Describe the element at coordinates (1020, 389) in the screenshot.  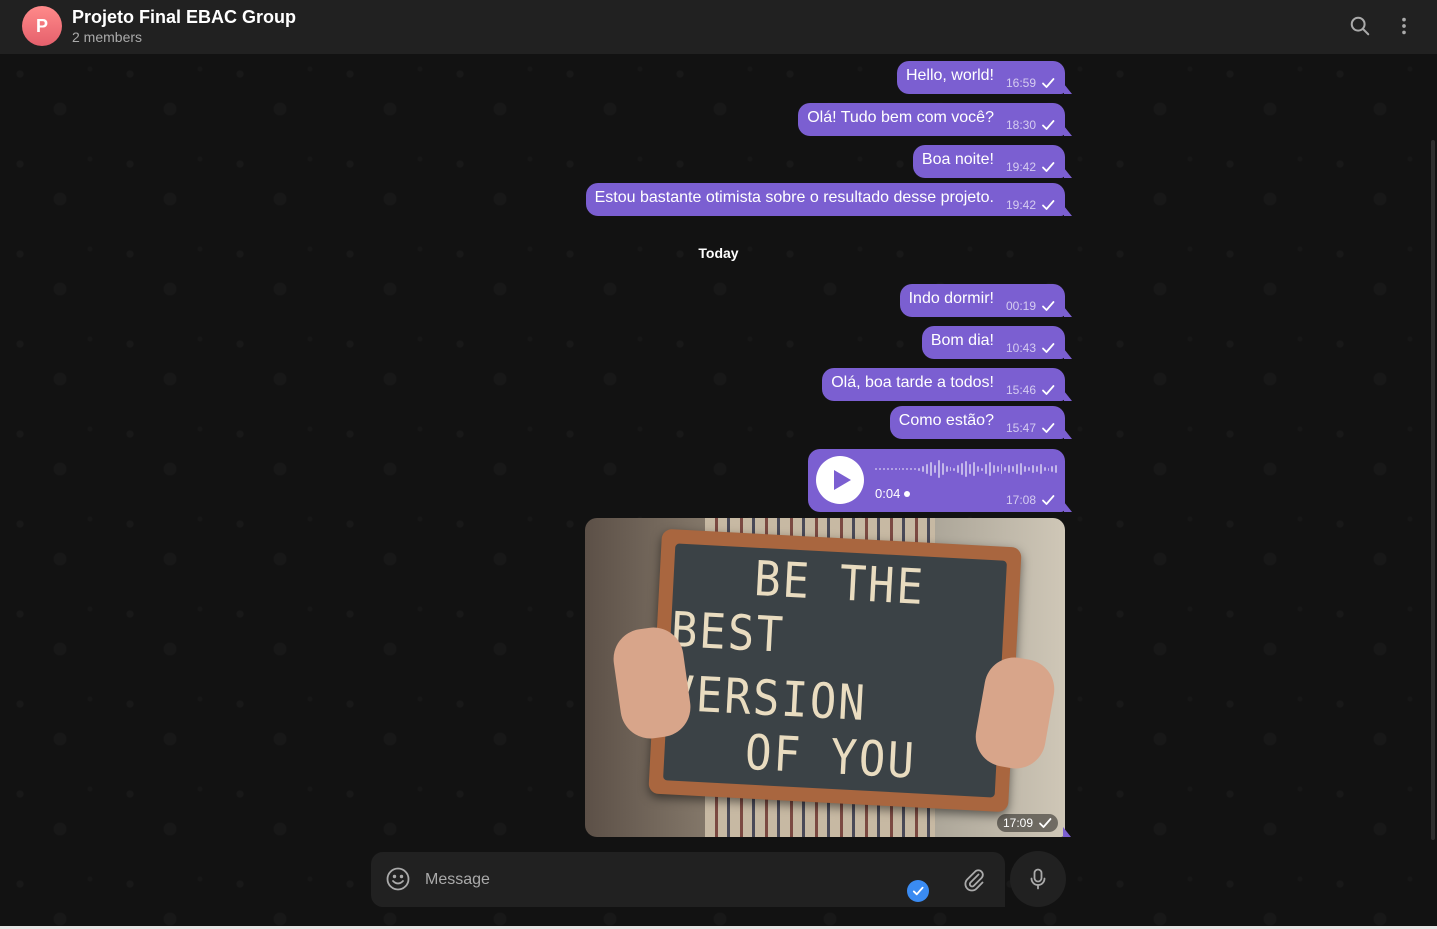
I see `message-time: 15:46` at that location.